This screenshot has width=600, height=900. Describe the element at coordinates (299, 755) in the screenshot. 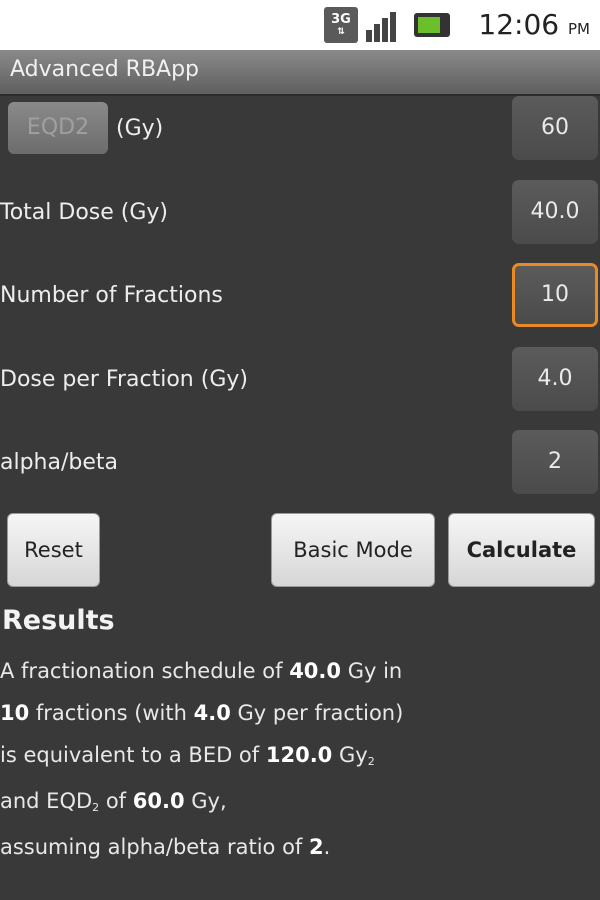

I see `result-bed: 120.0` at that location.